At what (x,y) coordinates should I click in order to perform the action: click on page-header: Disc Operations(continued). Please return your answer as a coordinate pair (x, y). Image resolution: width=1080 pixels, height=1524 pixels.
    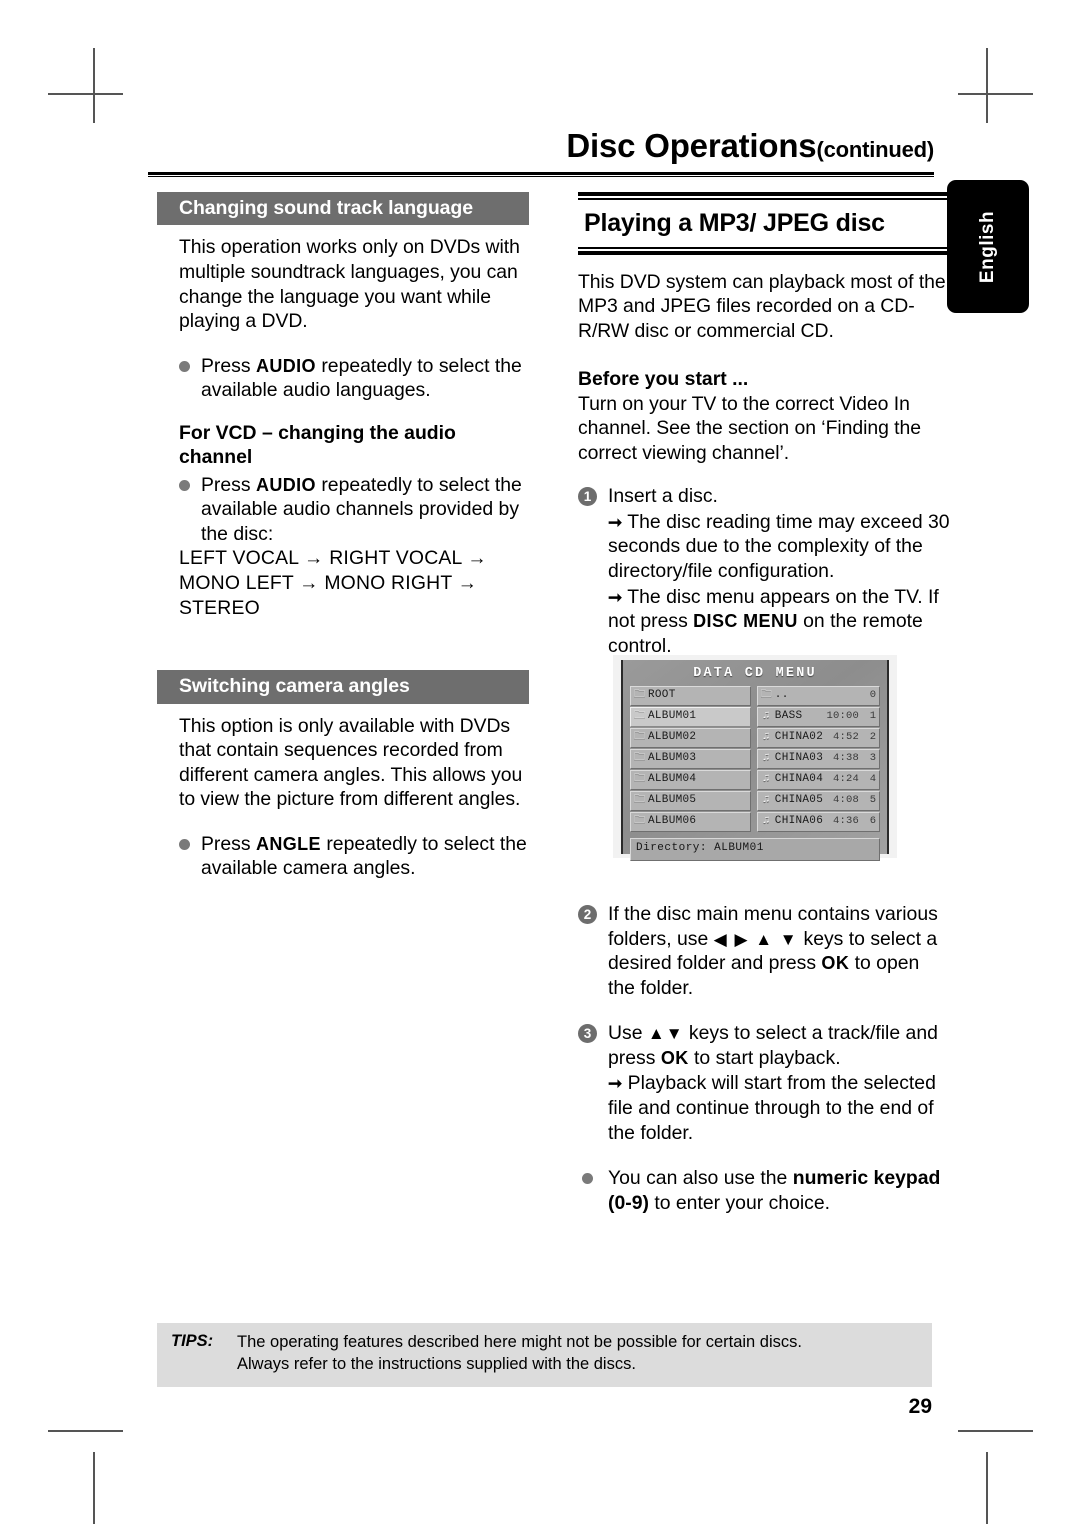
    Looking at the image, I should click on (541, 152).